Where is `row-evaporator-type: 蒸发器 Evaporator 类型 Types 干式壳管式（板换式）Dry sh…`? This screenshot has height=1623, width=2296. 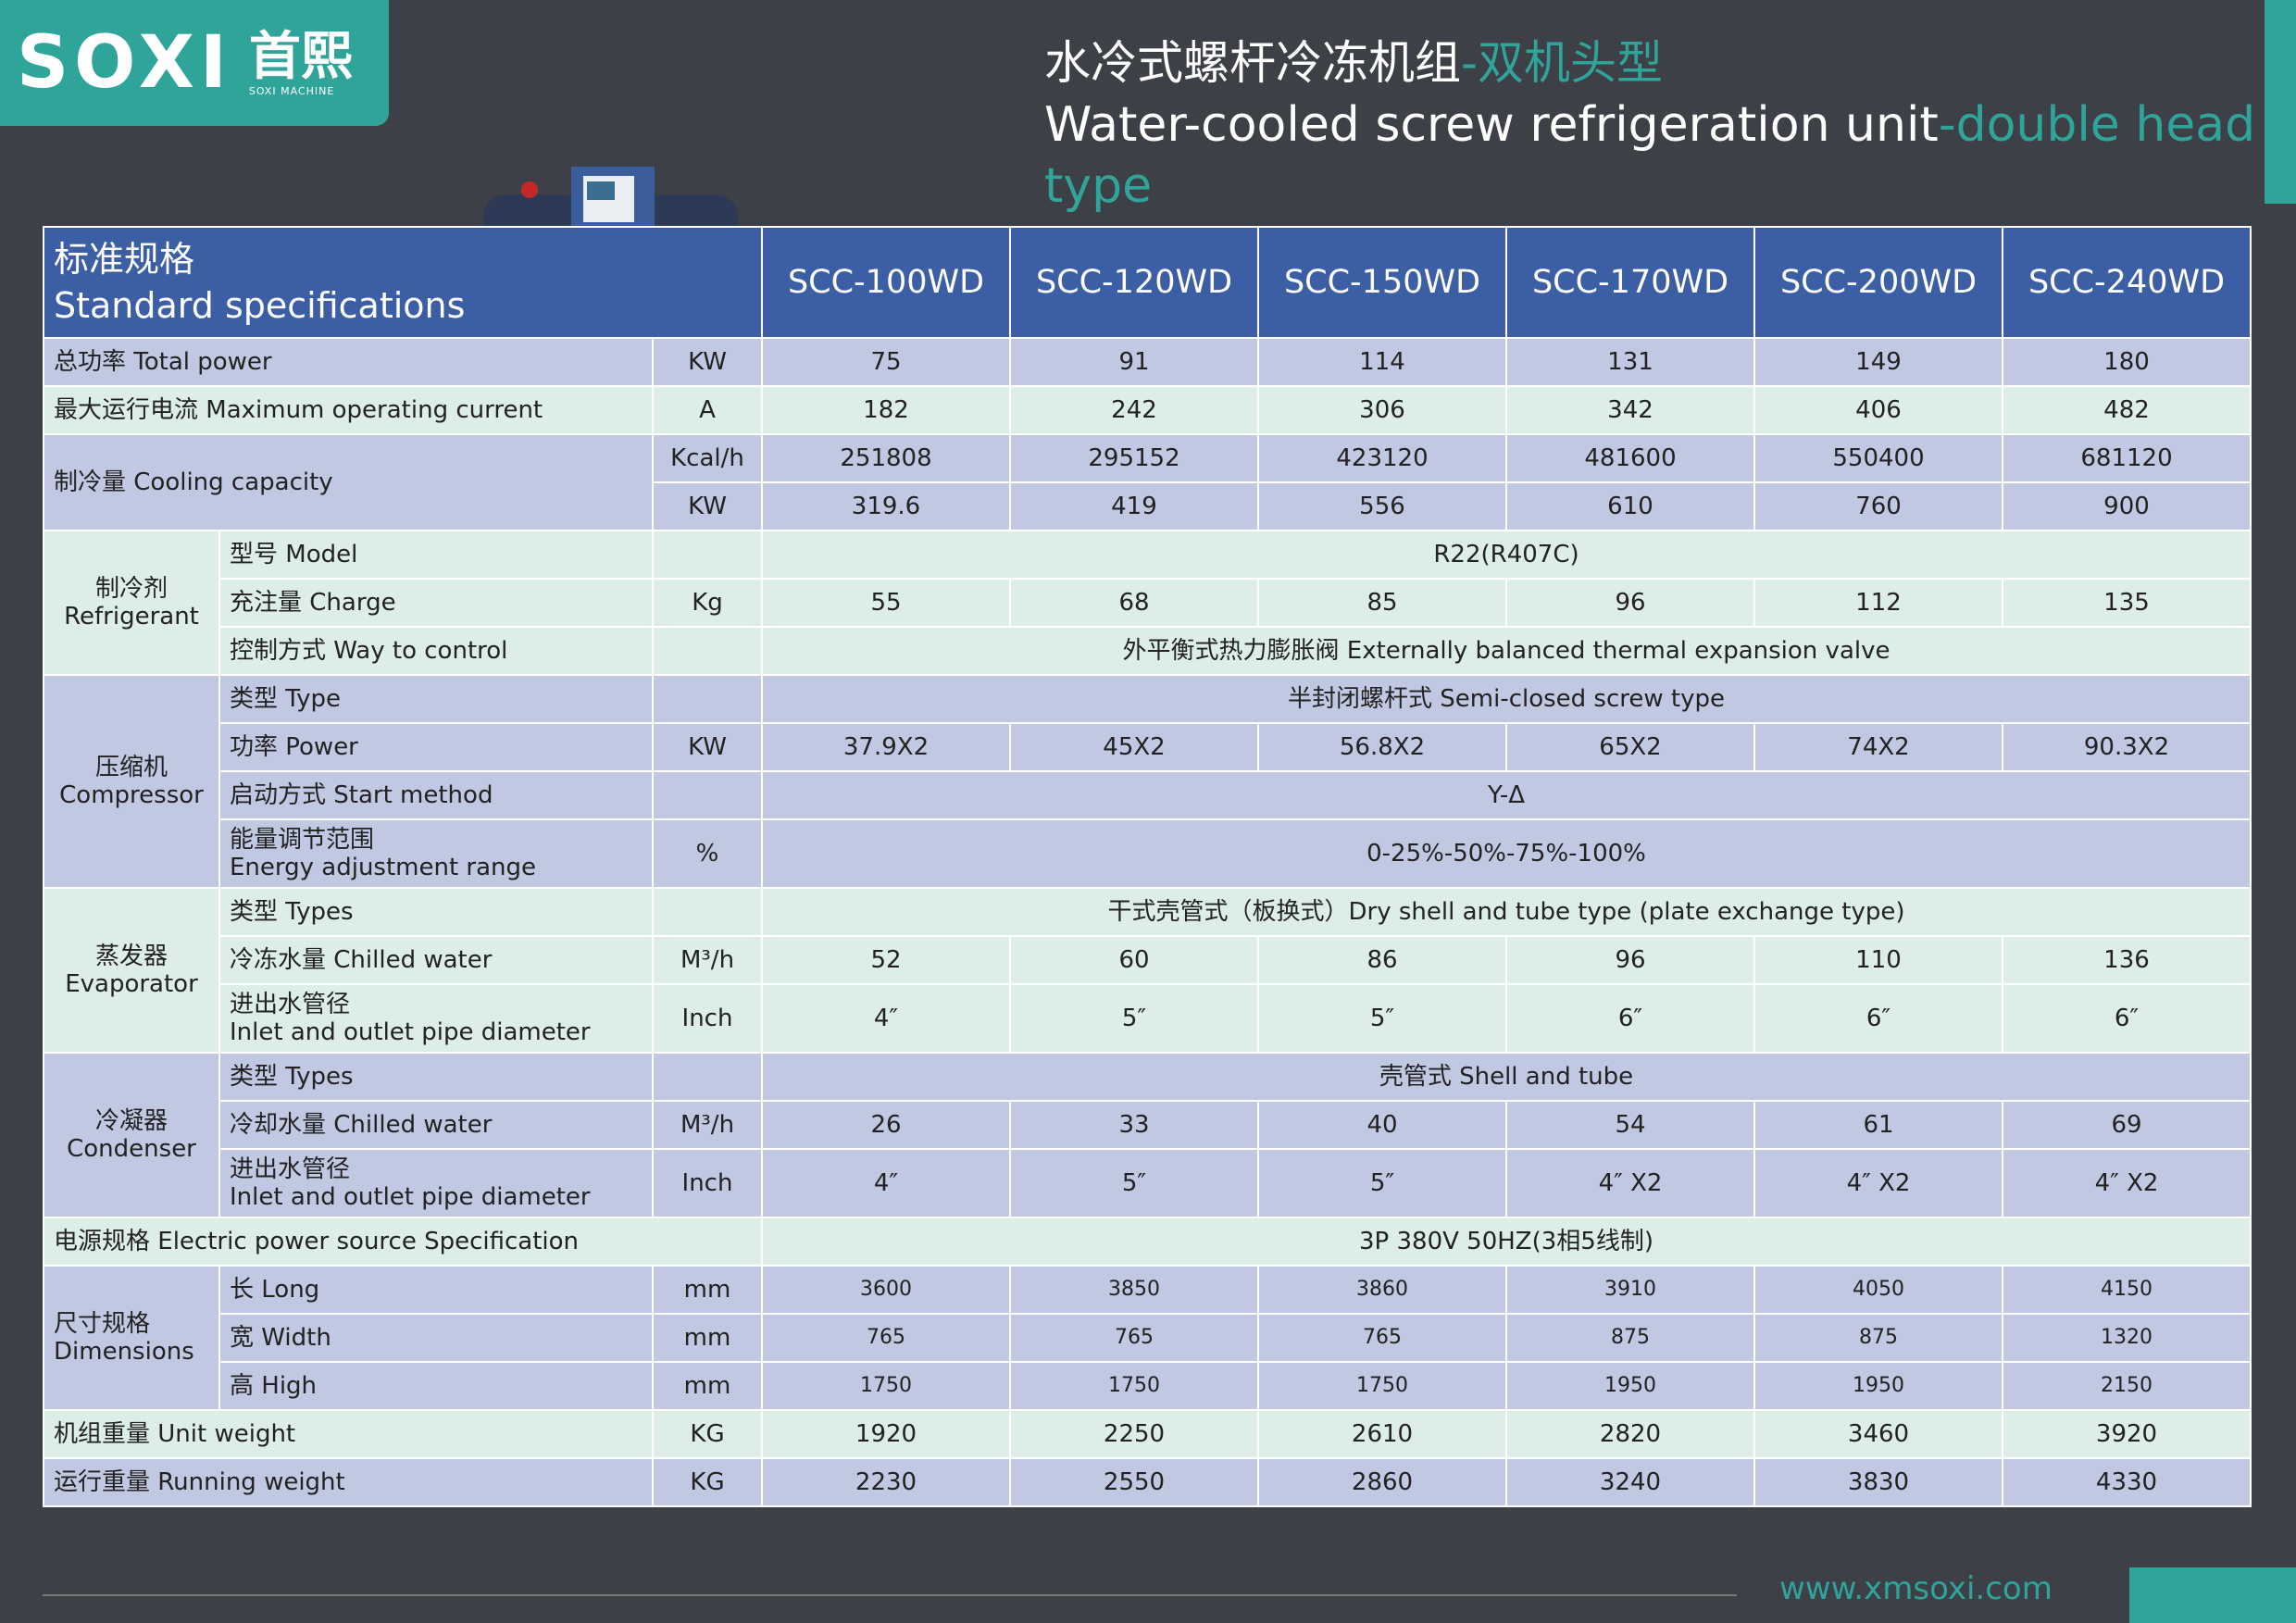 row-evaporator-type: 蒸发器 Evaporator 类型 Types 干式壳管式（板换式）Dry sh… is located at coordinates (1147, 970).